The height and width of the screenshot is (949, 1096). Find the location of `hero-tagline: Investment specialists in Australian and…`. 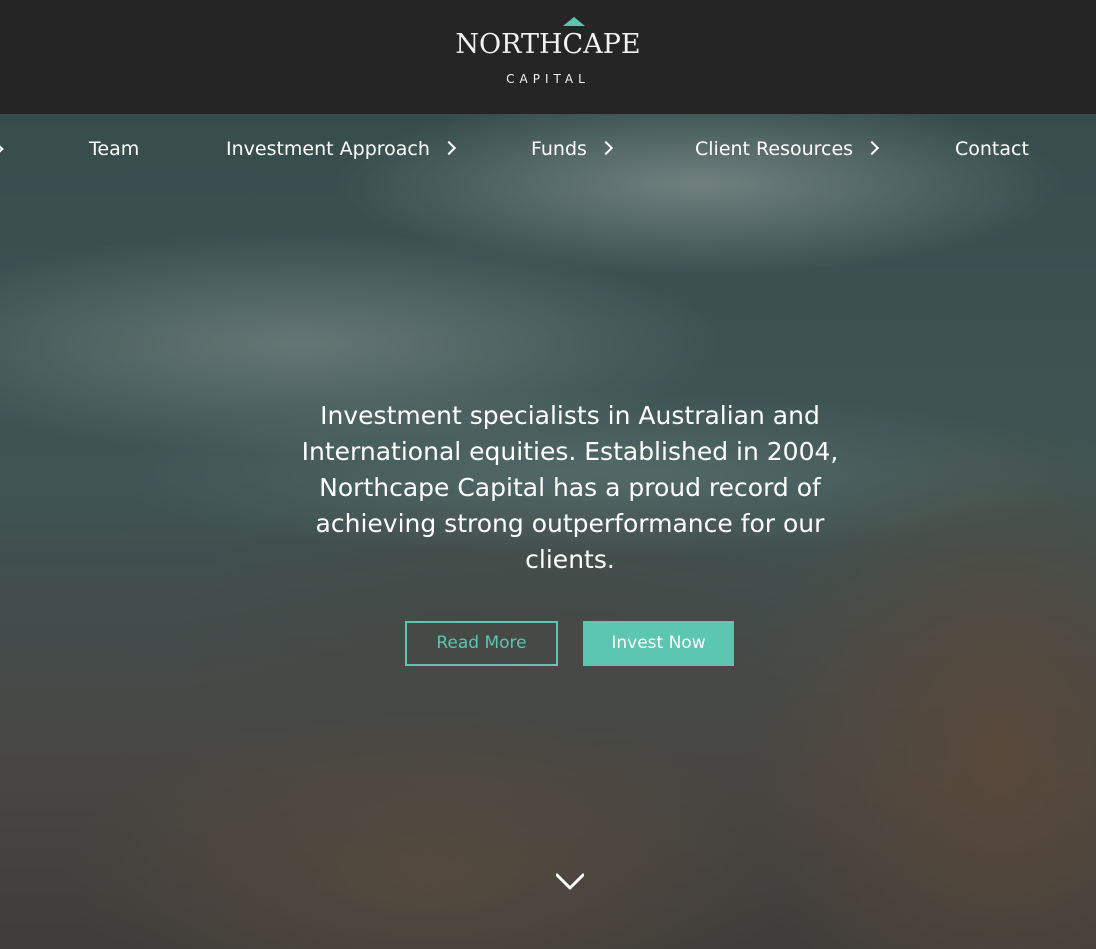

hero-tagline: Investment specialists in Australian and… is located at coordinates (570, 487).